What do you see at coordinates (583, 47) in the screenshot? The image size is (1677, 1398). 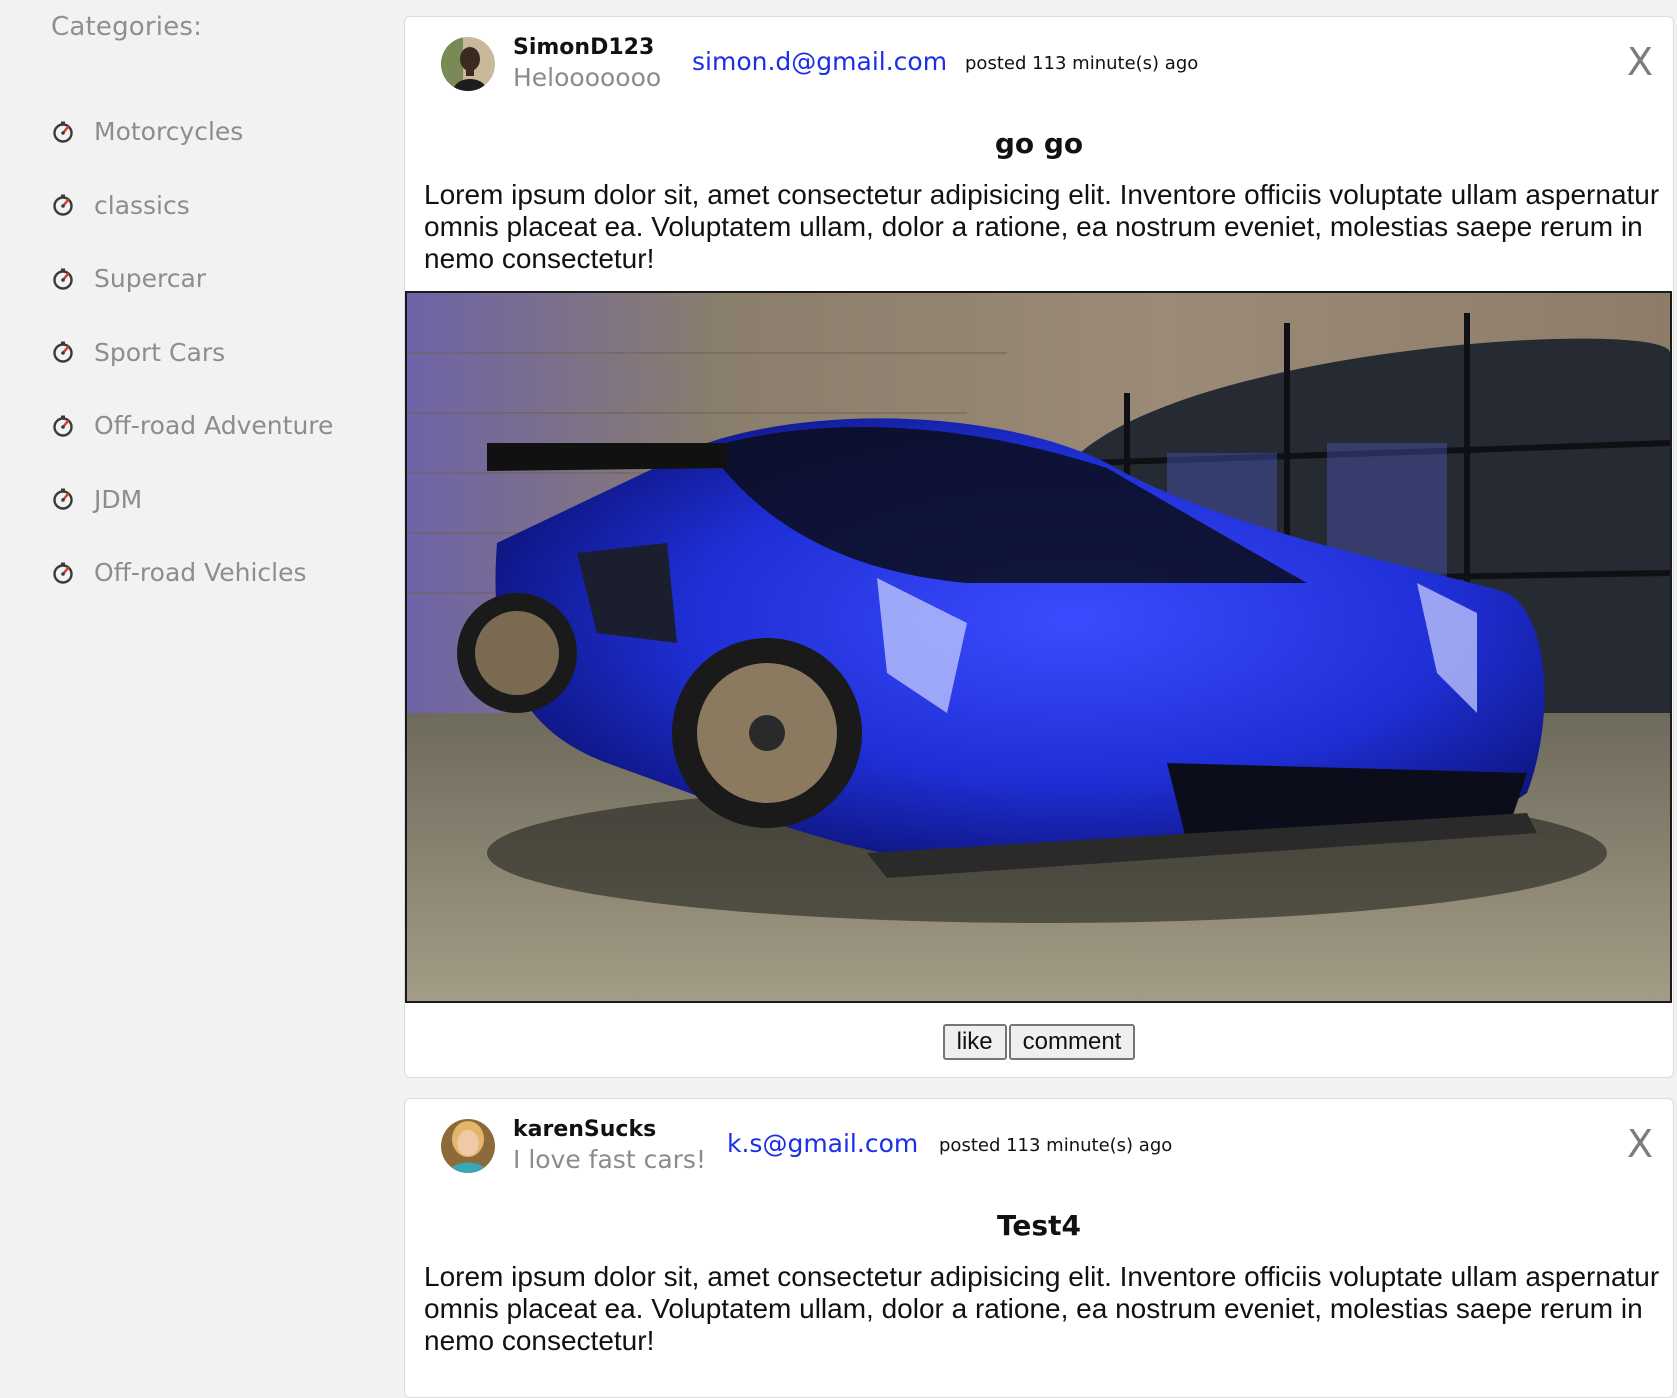 I see `post-username: SimonD123` at bounding box center [583, 47].